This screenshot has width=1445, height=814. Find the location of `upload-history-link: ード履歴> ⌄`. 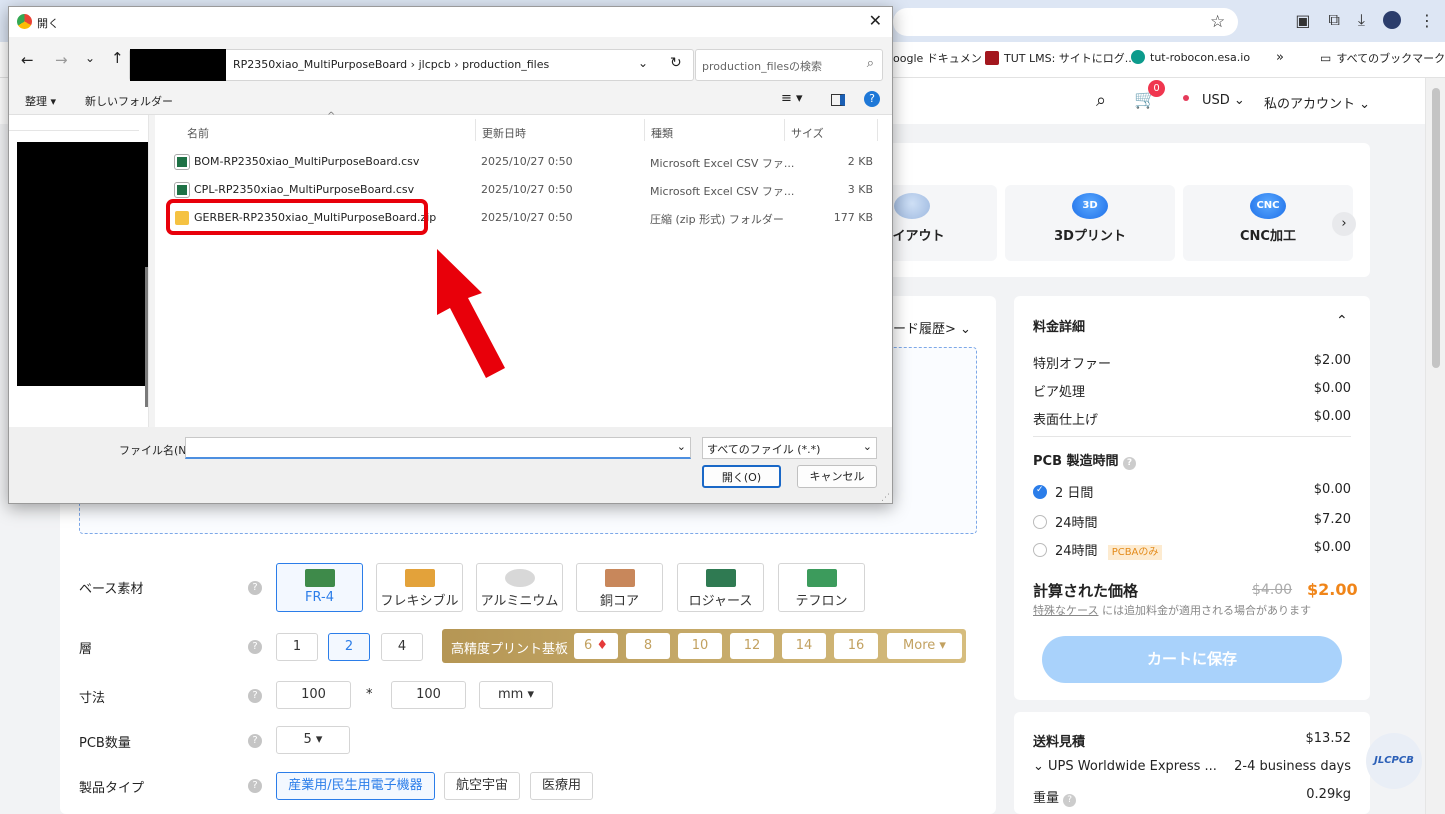

upload-history-link: ード履歴> ⌄ is located at coordinates (932, 327).